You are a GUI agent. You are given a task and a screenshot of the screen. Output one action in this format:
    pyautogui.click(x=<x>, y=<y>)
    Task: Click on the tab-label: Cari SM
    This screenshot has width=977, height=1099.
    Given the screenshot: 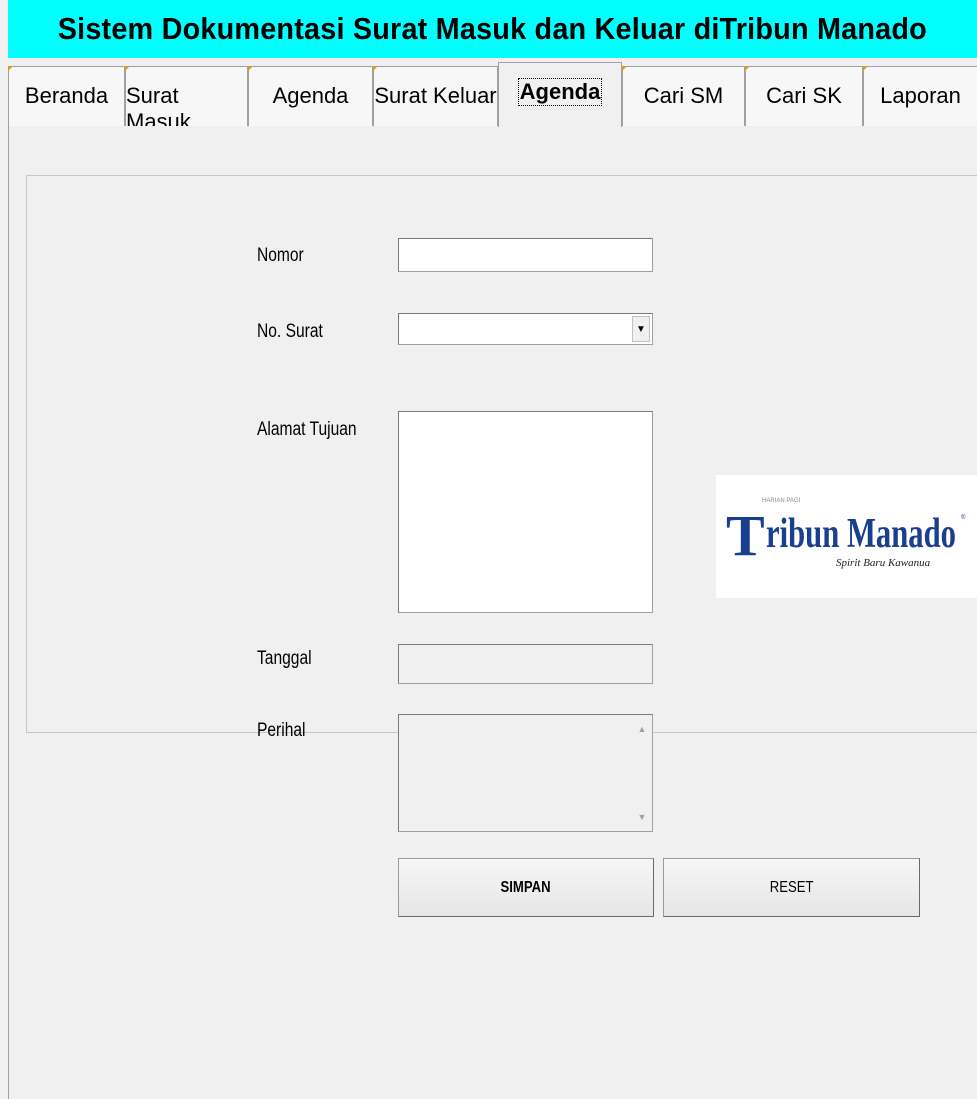 What is the action you would take?
    pyautogui.click(x=683, y=95)
    